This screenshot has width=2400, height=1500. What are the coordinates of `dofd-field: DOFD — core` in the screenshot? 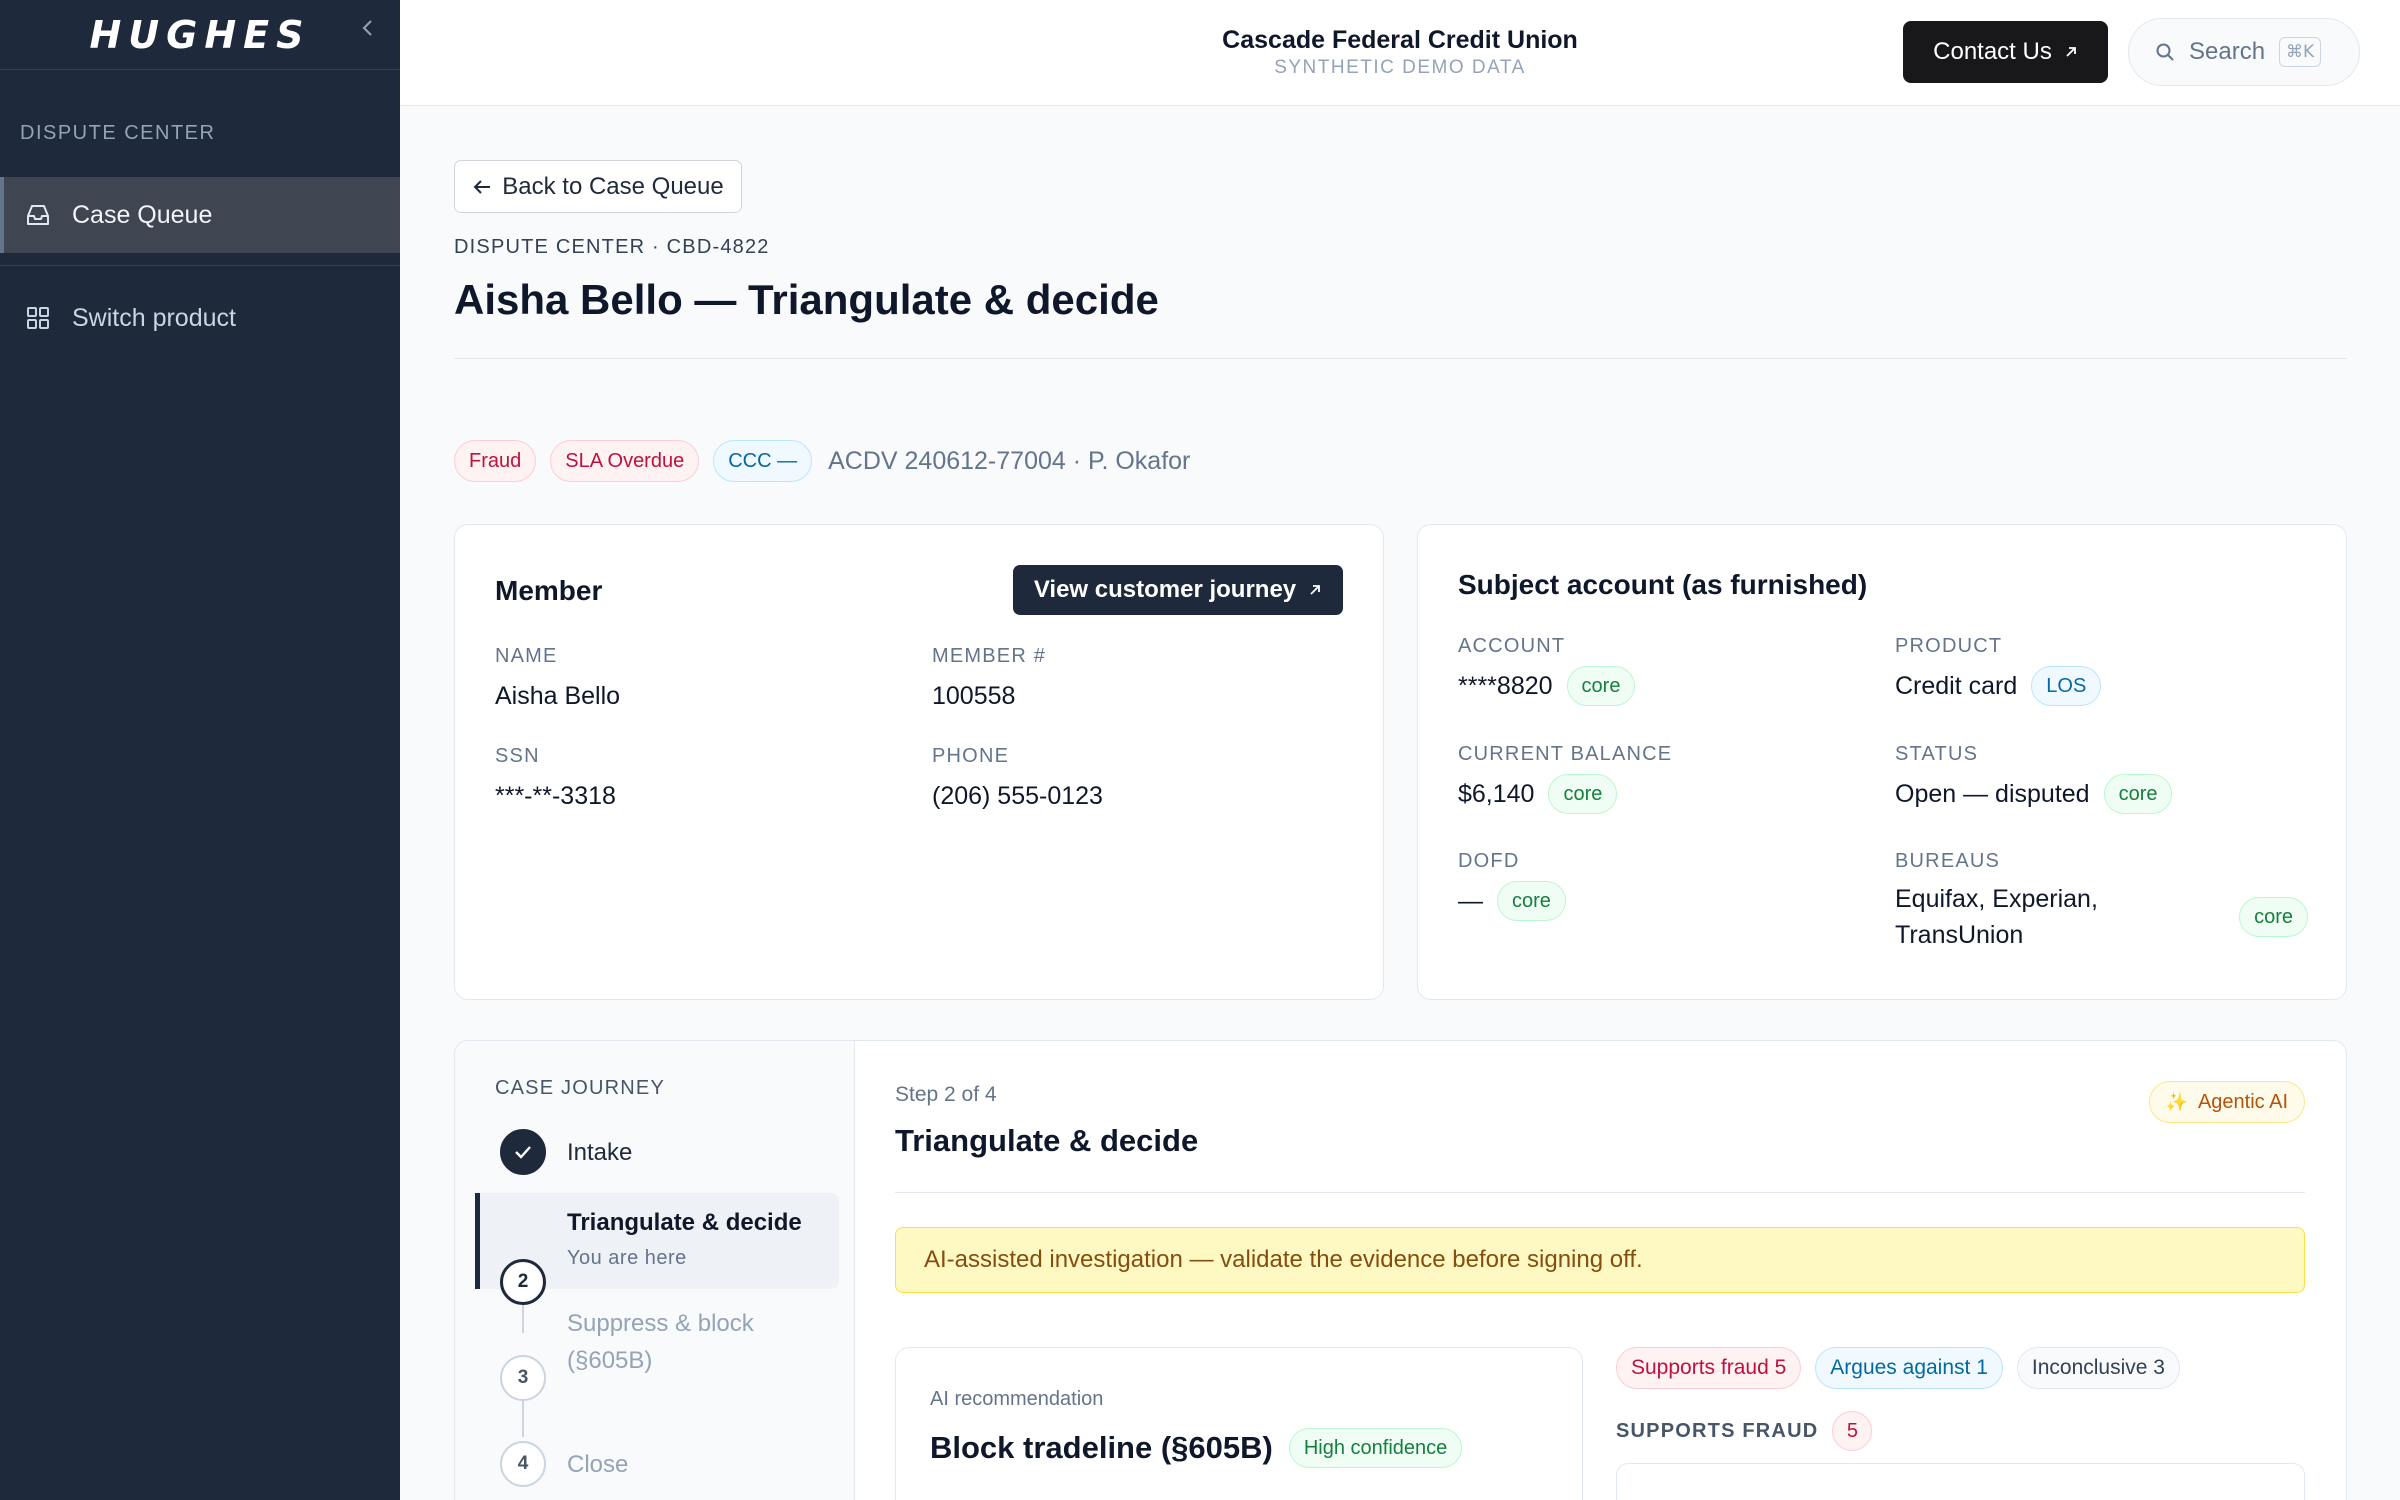 It's located at (1512, 885).